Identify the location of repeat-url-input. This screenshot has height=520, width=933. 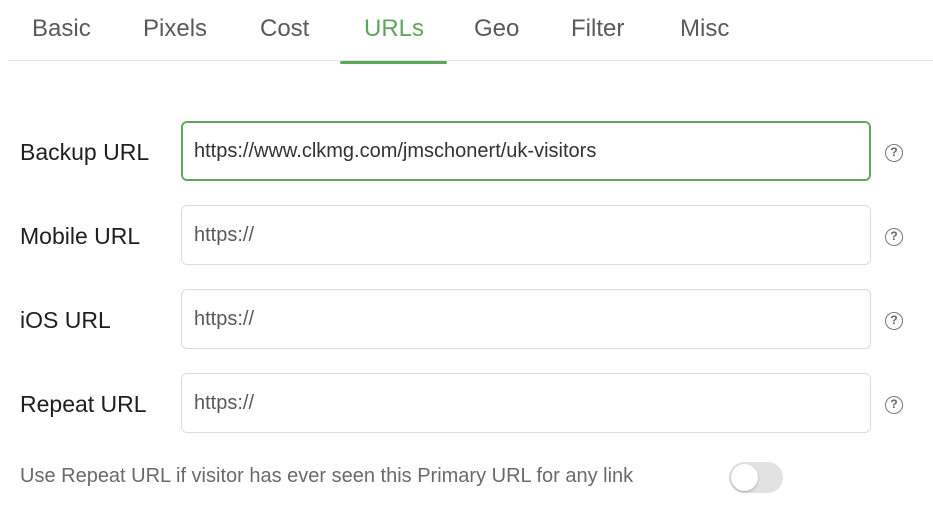
(526, 403).